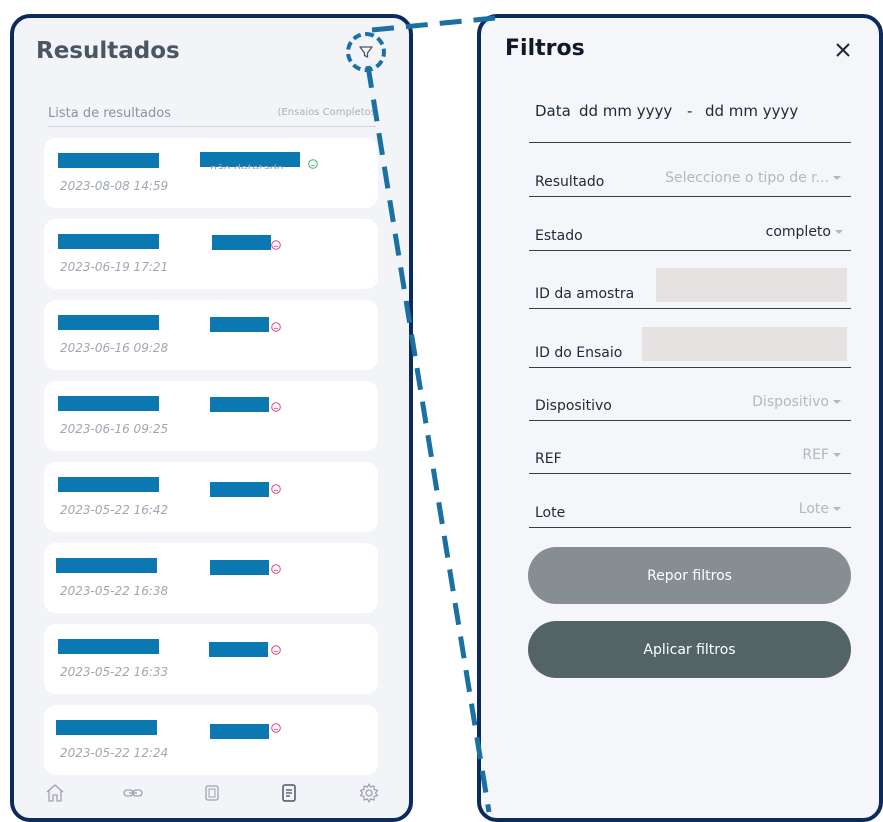  Describe the element at coordinates (289, 793) in the screenshot. I see `document-icon` at that location.